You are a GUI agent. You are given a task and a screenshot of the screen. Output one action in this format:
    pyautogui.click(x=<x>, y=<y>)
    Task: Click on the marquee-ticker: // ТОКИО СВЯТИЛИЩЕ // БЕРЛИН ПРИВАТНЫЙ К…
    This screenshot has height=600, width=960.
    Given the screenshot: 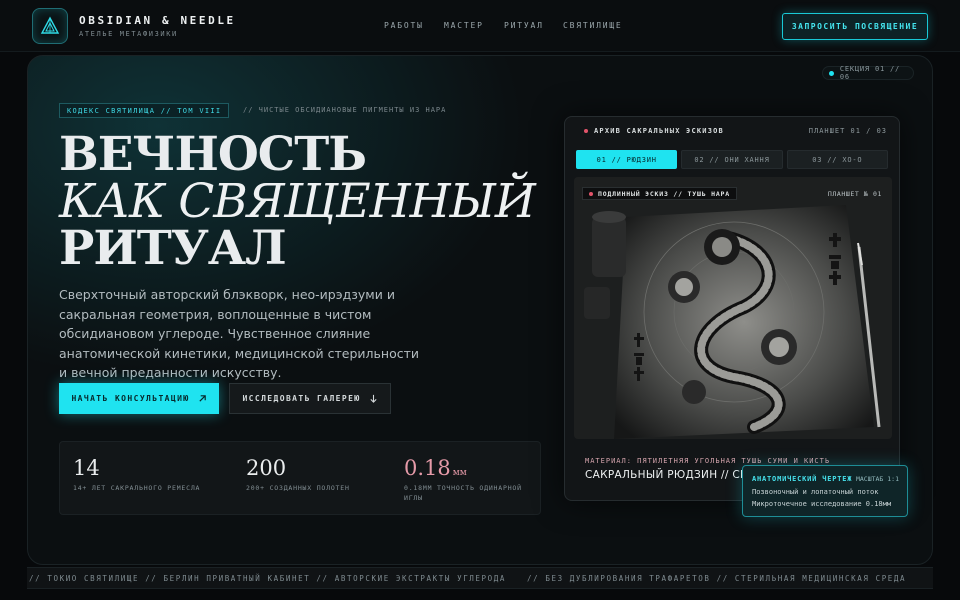 What is the action you would take?
    pyautogui.click(x=480, y=578)
    